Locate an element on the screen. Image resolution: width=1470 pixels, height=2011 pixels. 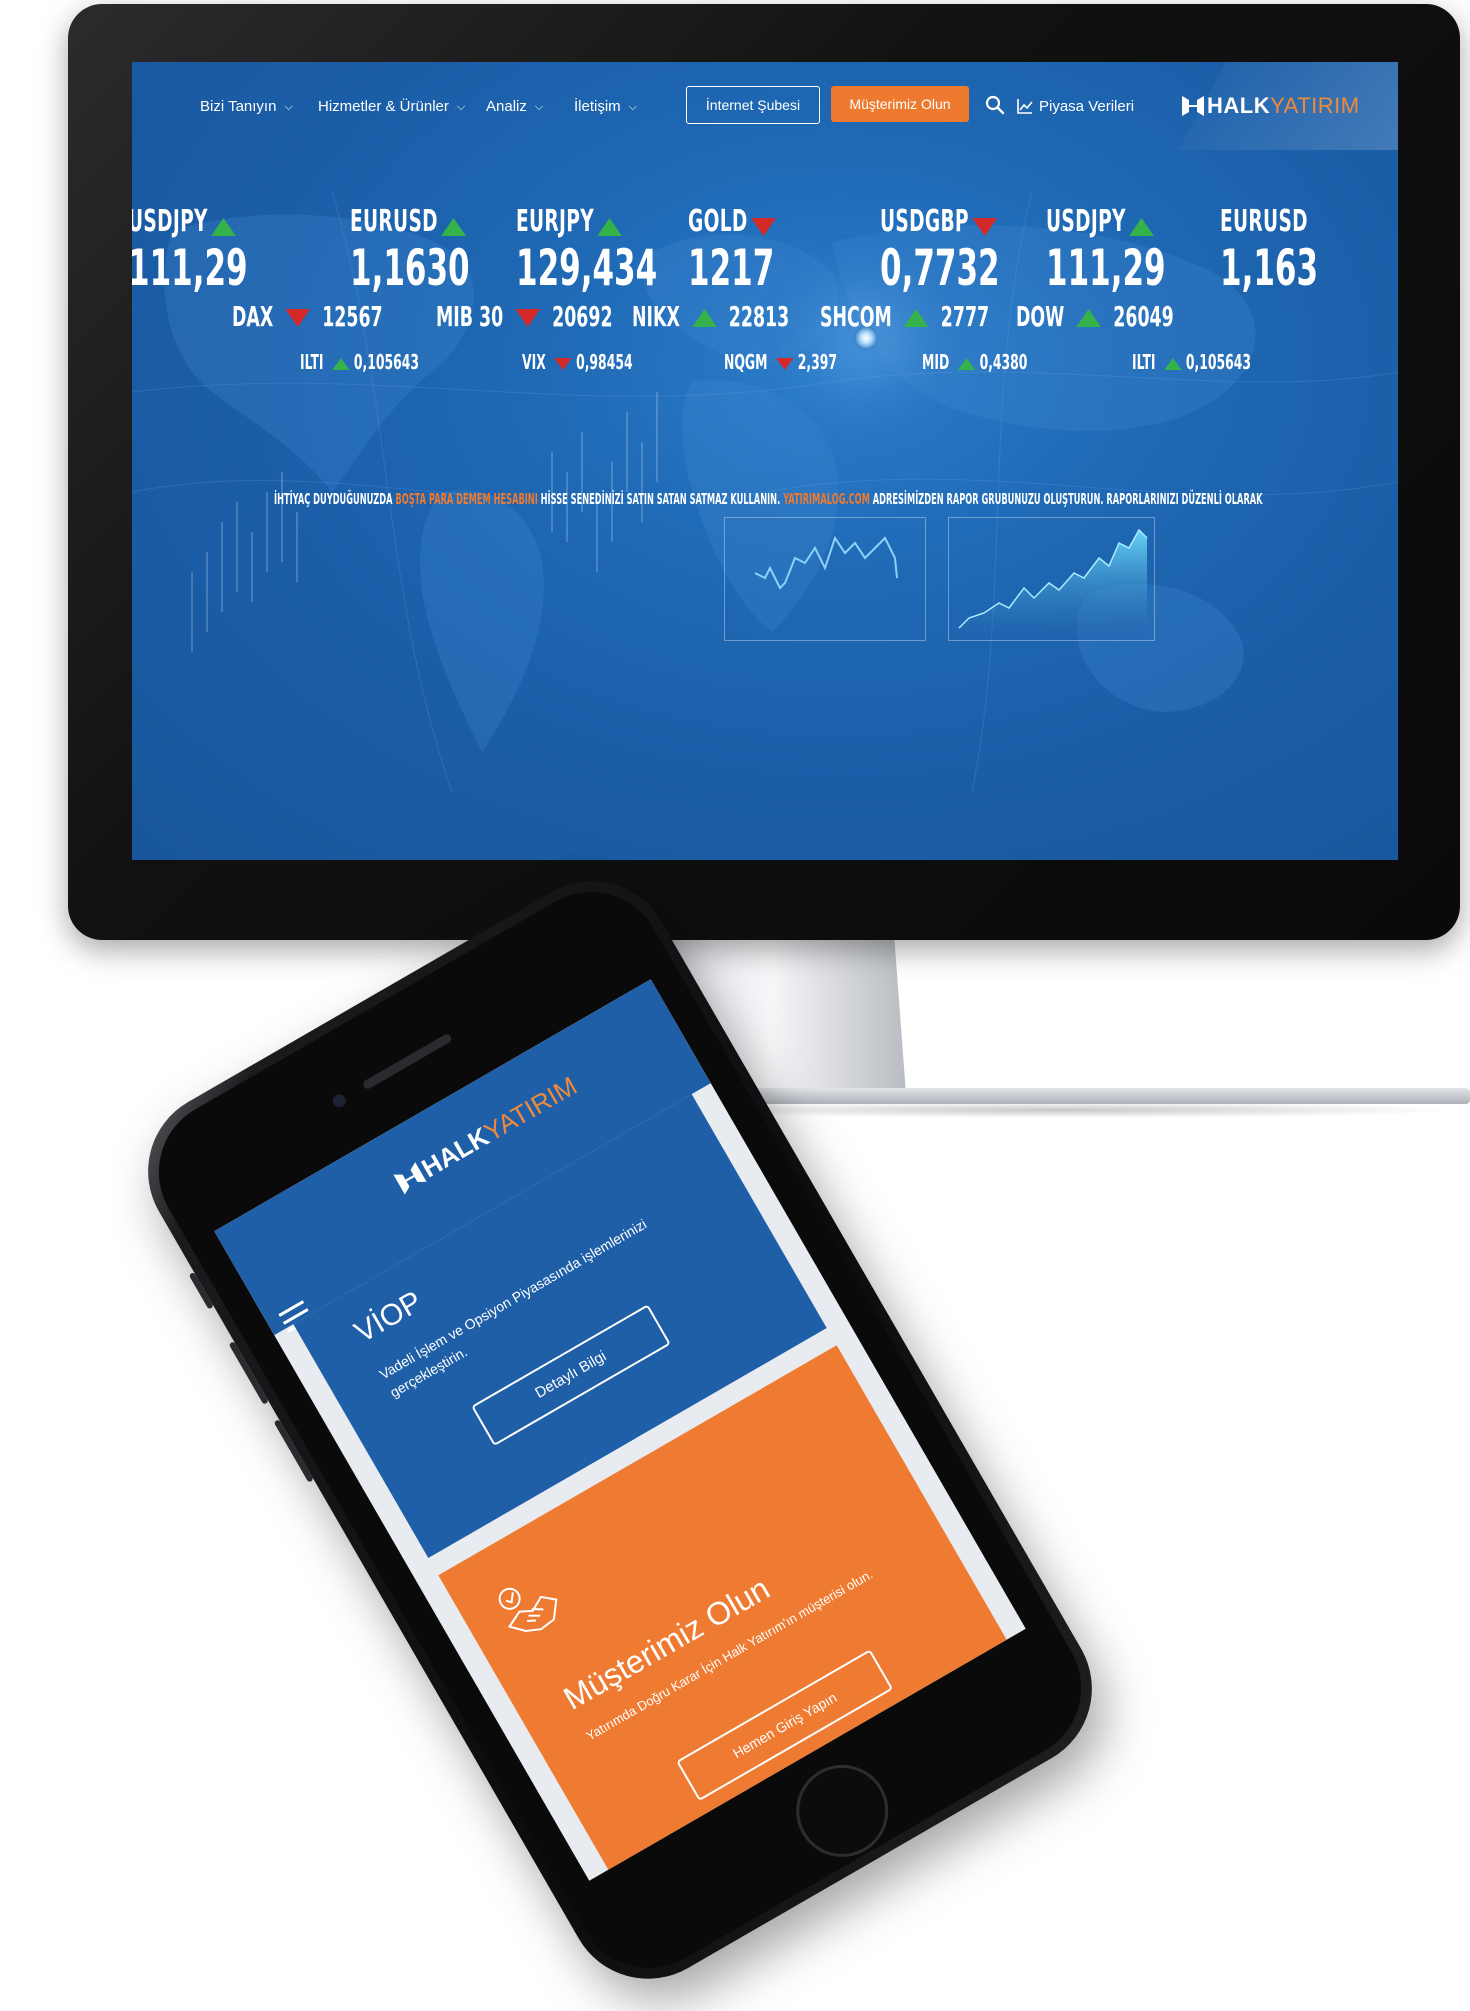
nav-item-bizi-taniyin: Bizi Tanıyın ⌵ is located at coordinates (246, 106).